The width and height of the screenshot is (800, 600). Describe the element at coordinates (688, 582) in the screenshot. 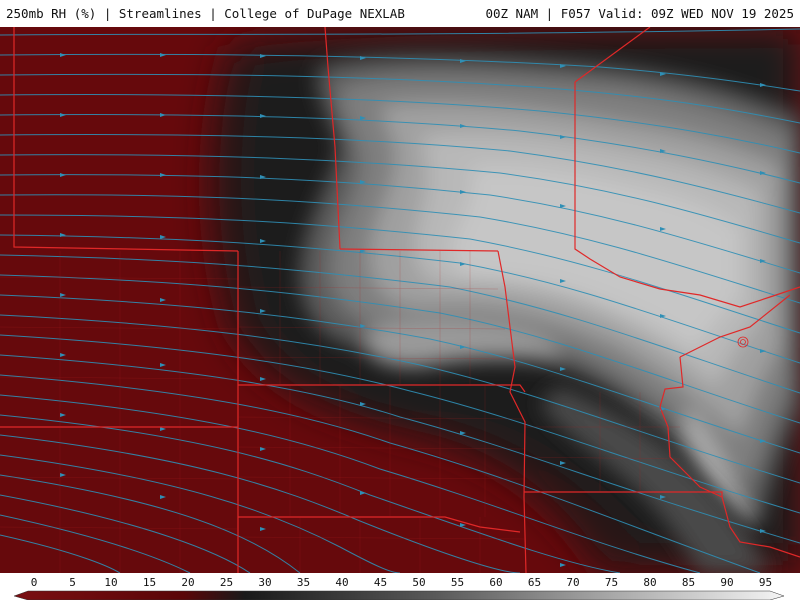

I see `legend-tick-label: 85` at that location.